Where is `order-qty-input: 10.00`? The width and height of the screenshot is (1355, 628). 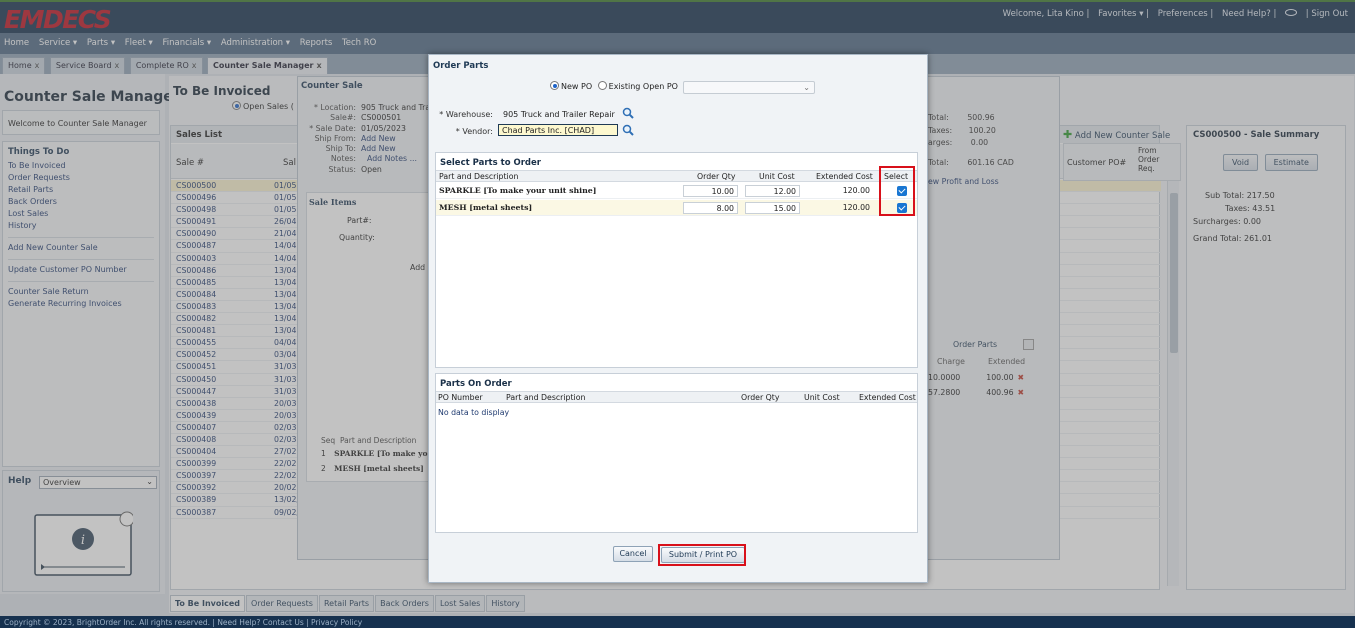 order-qty-input: 10.00 is located at coordinates (710, 191).